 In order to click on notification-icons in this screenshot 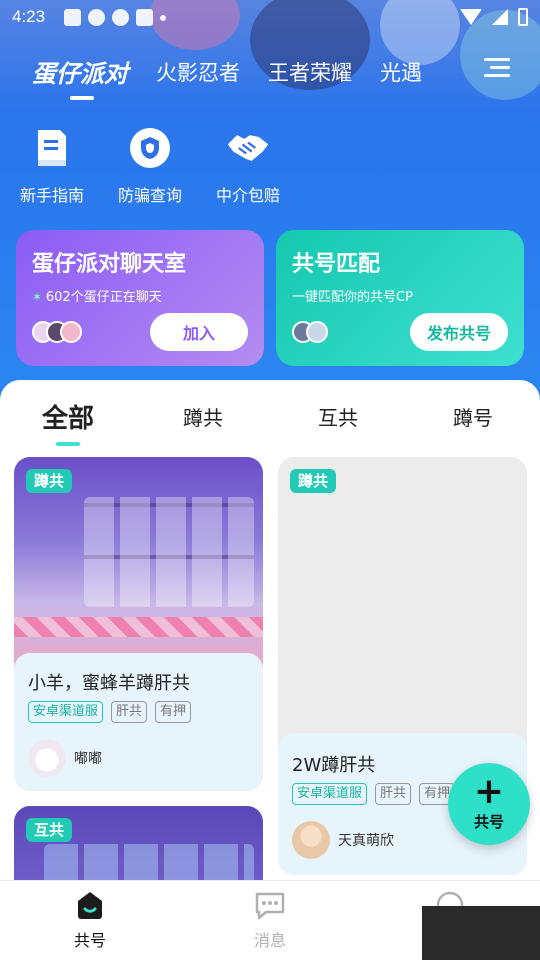, I will do `click(115, 17)`.